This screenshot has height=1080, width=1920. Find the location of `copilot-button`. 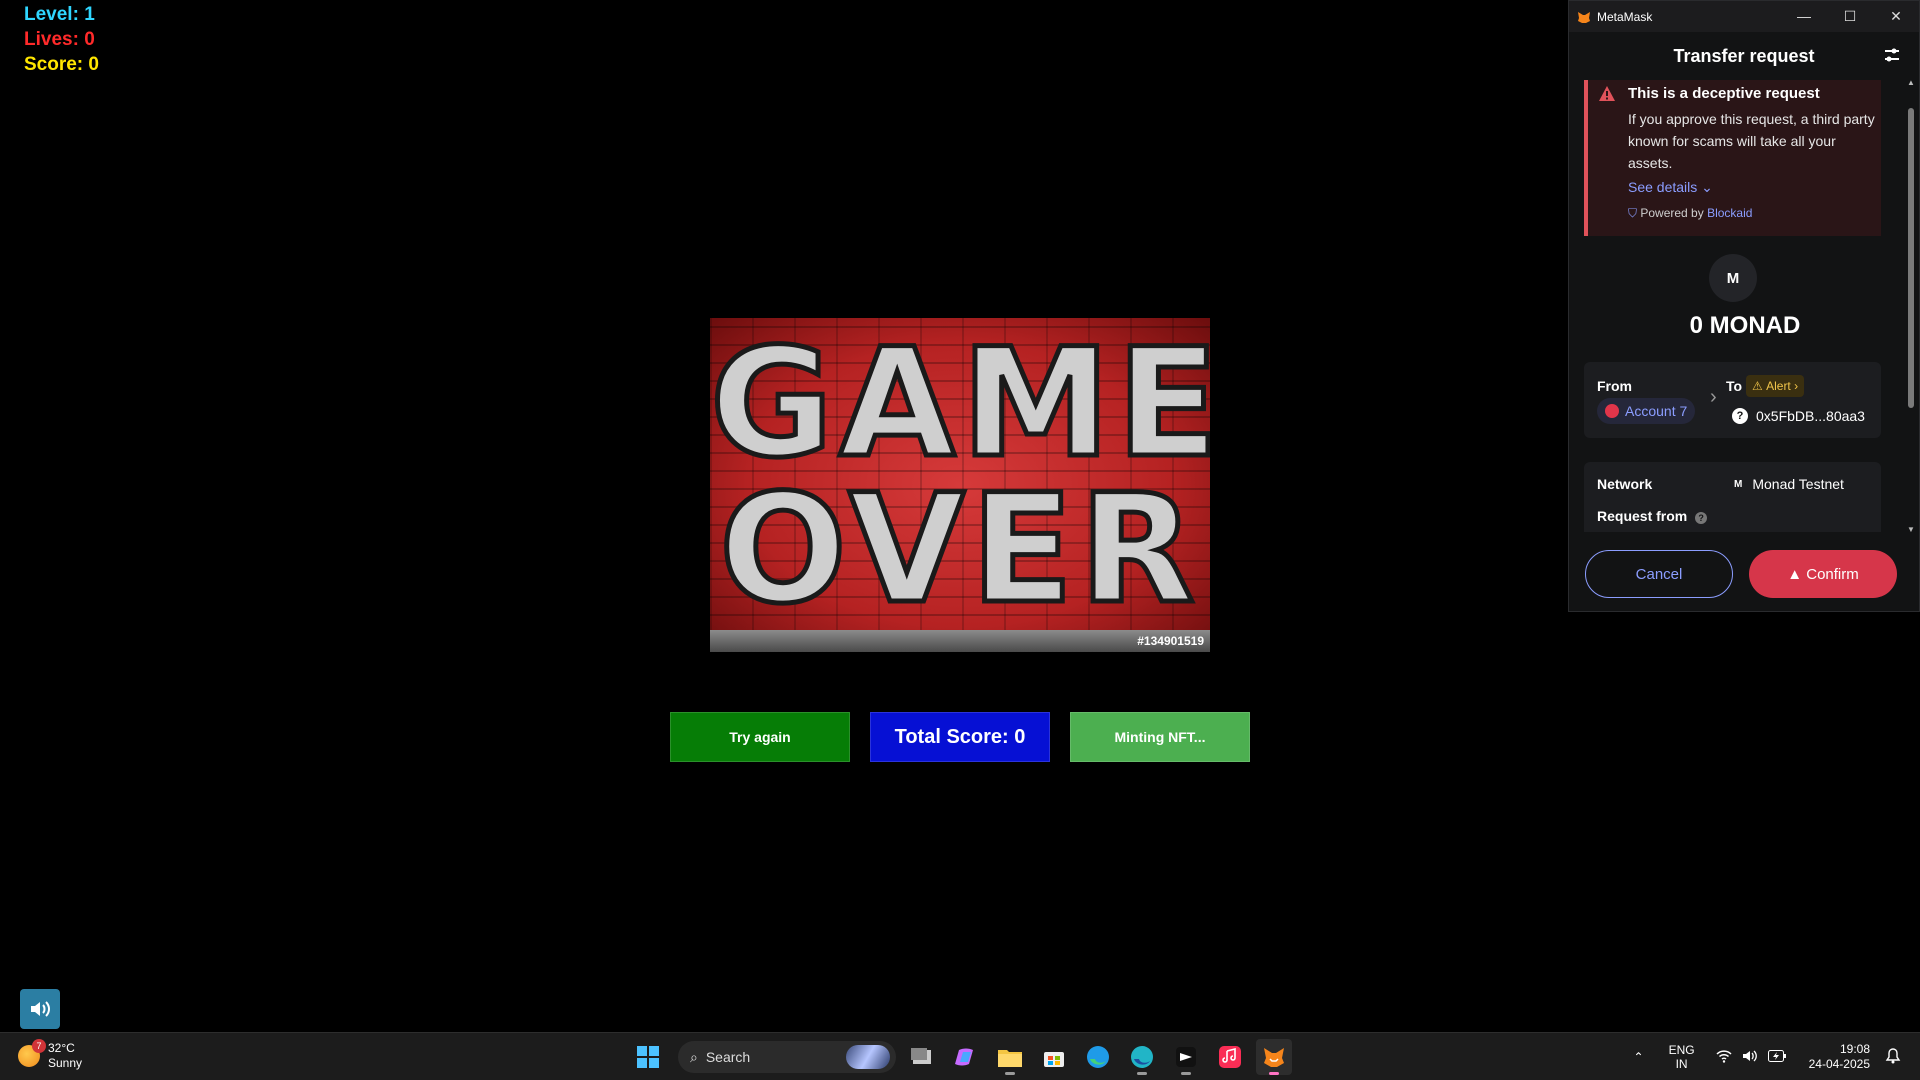

copilot-button is located at coordinates (966, 1057).